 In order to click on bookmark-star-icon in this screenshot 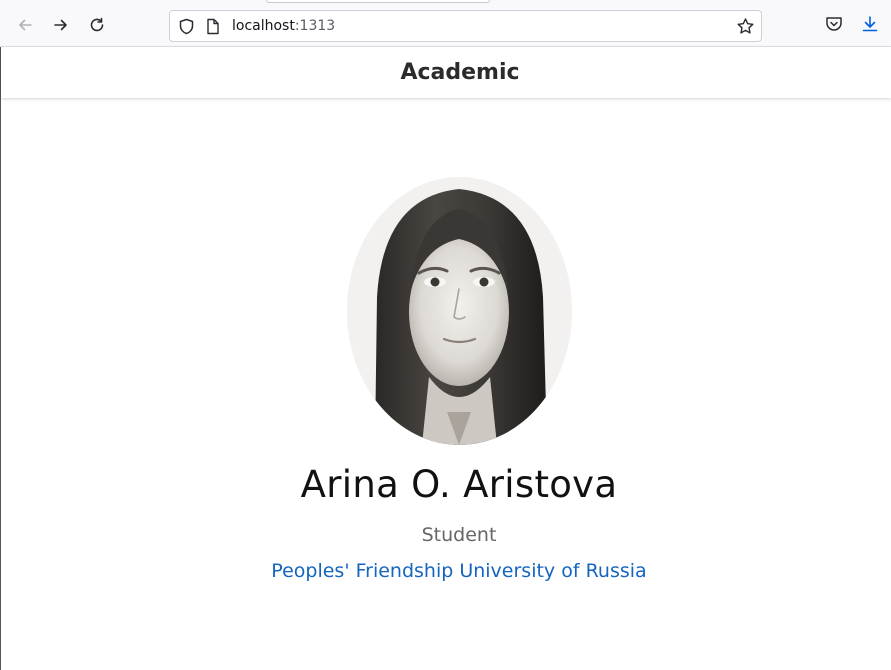, I will do `click(745, 26)`.